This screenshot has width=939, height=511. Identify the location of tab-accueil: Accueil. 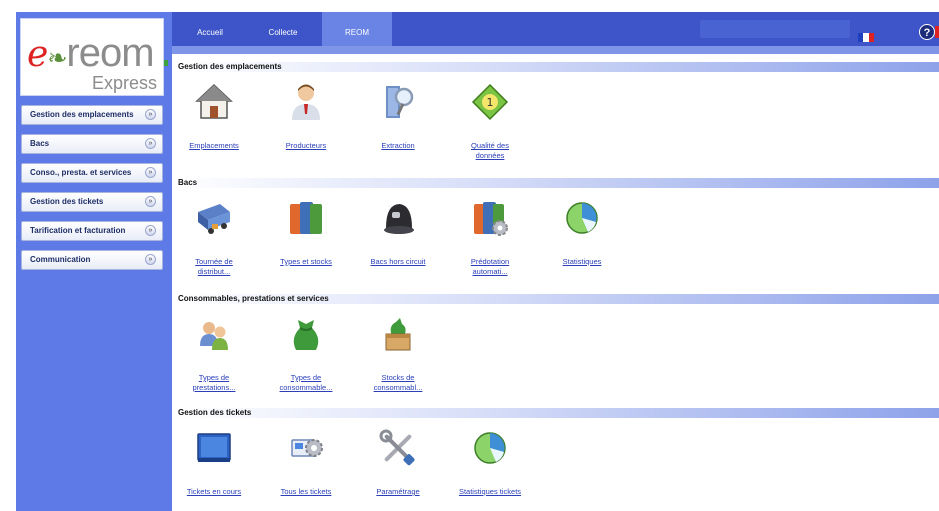
(210, 29).